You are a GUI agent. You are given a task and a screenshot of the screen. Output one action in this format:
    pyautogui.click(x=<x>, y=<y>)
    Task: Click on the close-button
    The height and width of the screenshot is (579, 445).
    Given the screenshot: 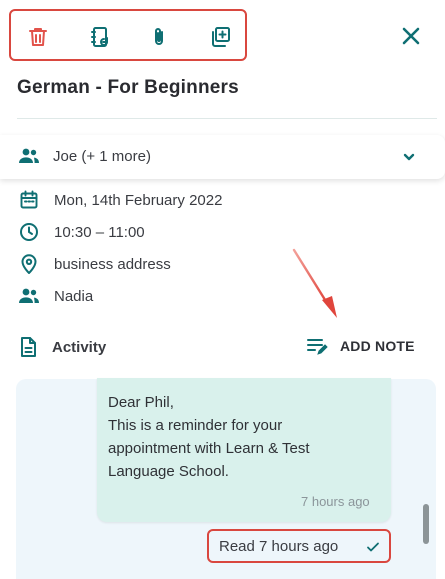 What is the action you would take?
    pyautogui.click(x=411, y=36)
    